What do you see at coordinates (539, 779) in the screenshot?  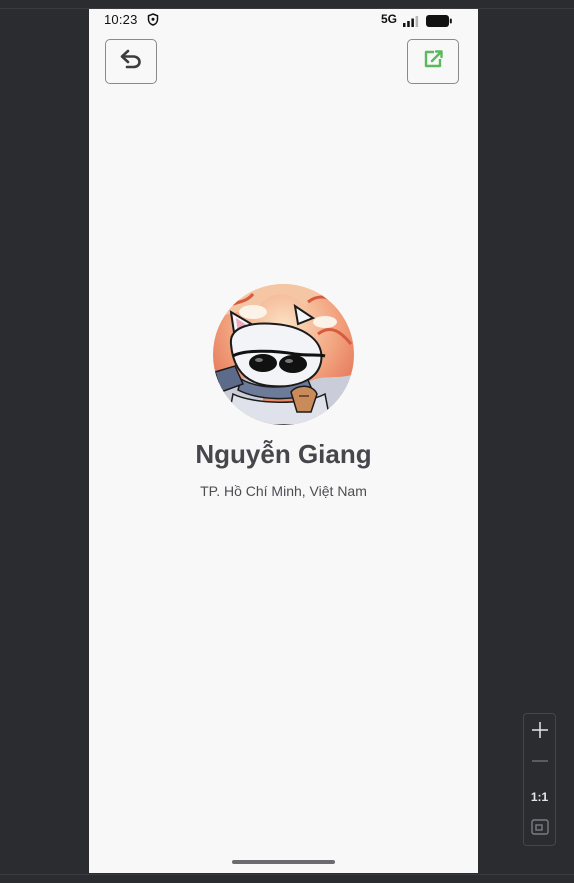 I see `zoom-controls: 1:1` at bounding box center [539, 779].